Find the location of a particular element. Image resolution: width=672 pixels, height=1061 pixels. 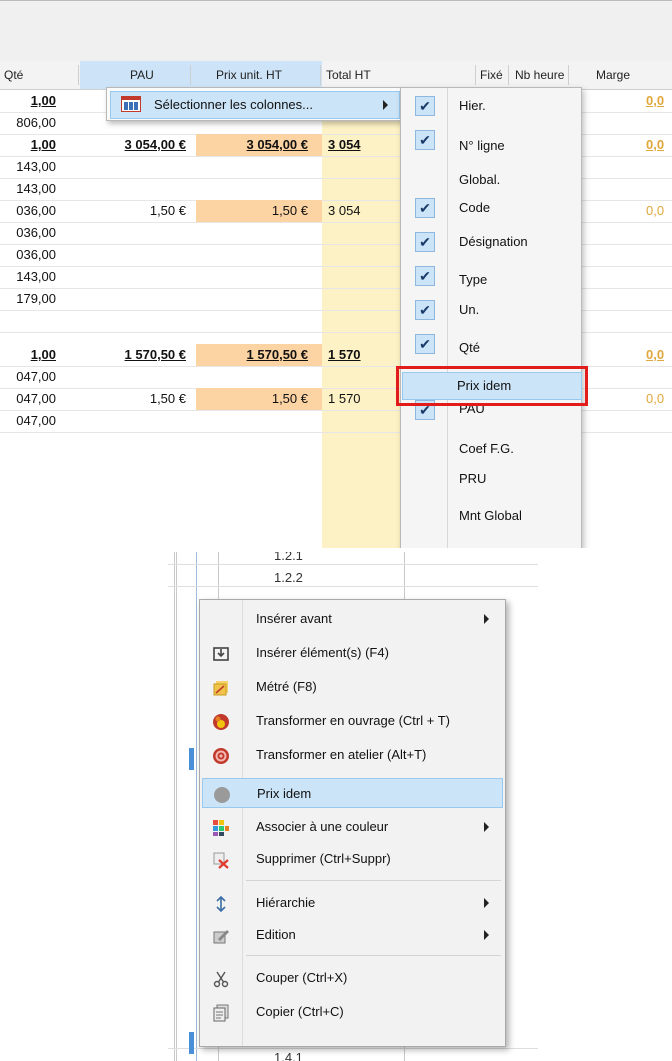

context-menu-item-label: Insérer avant is located at coordinates (294, 618).